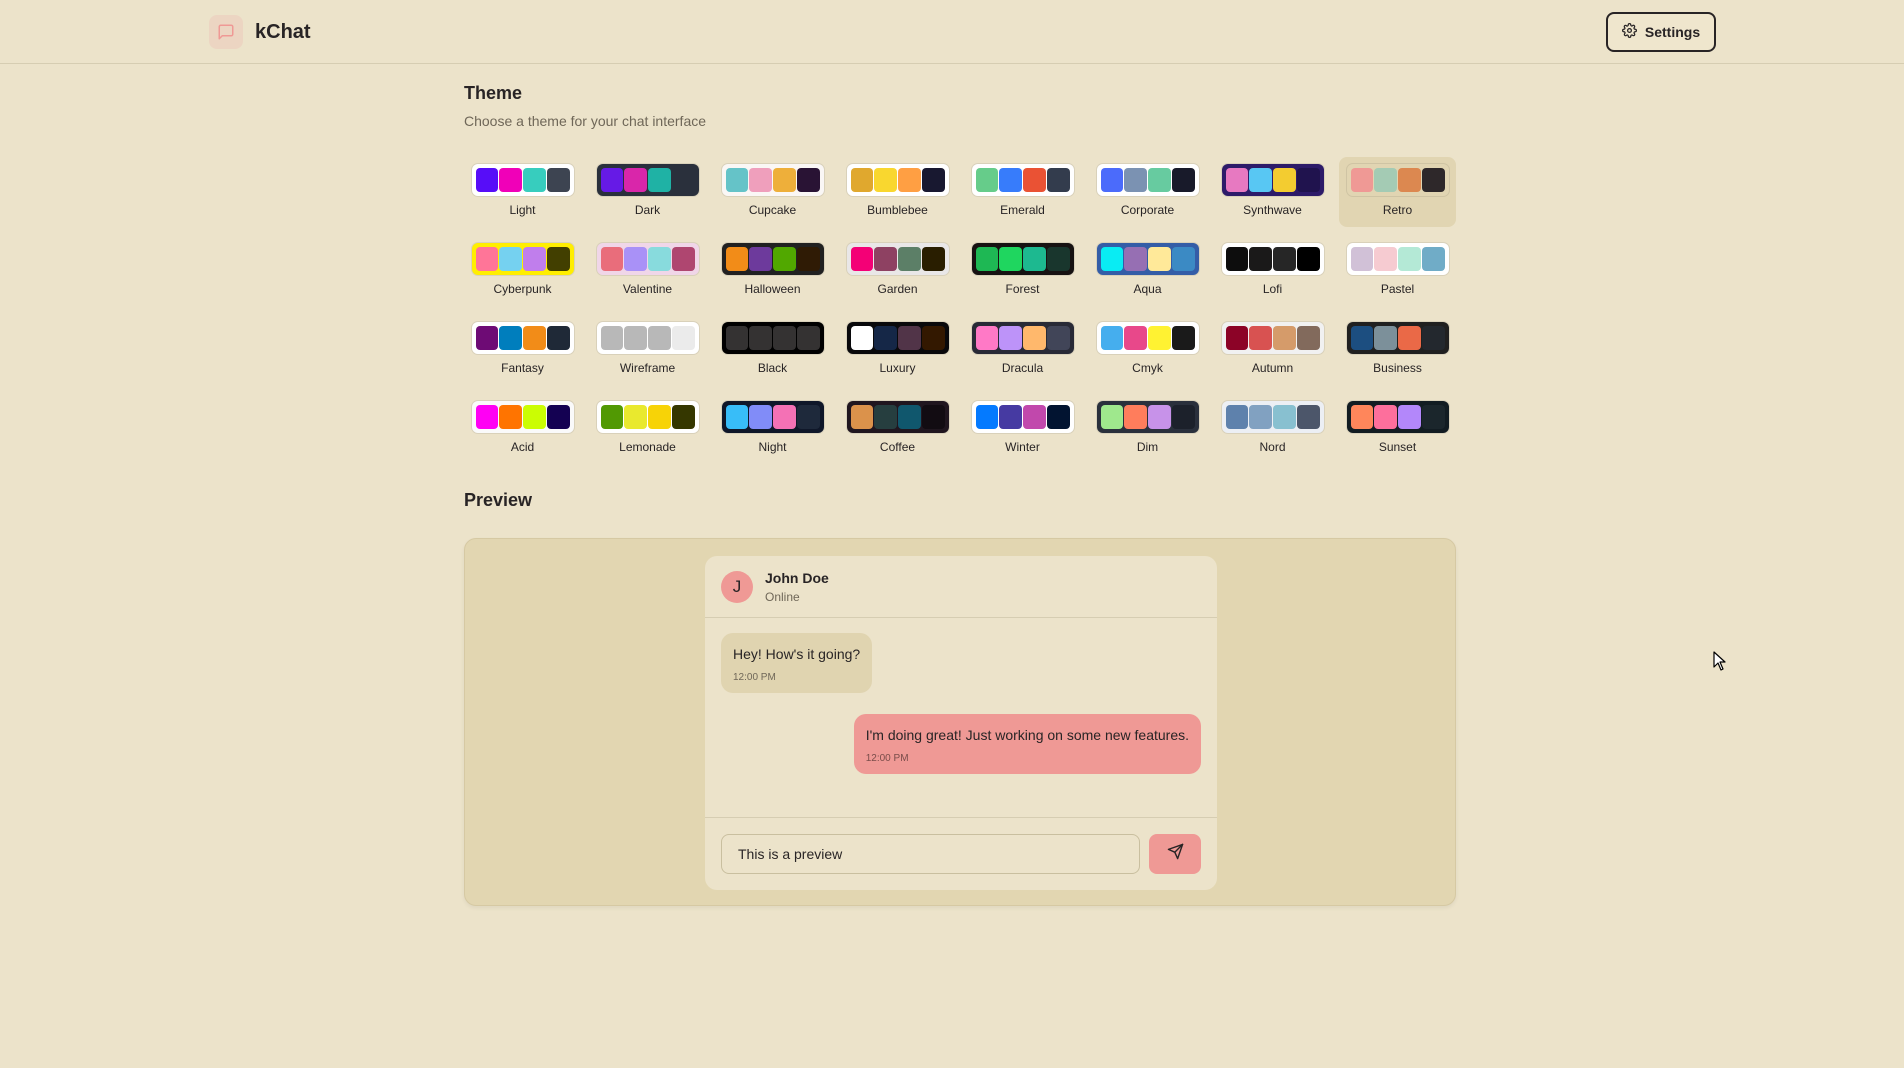  Describe the element at coordinates (1397, 429) in the screenshot. I see `theme-option-sunset: Sunset` at that location.